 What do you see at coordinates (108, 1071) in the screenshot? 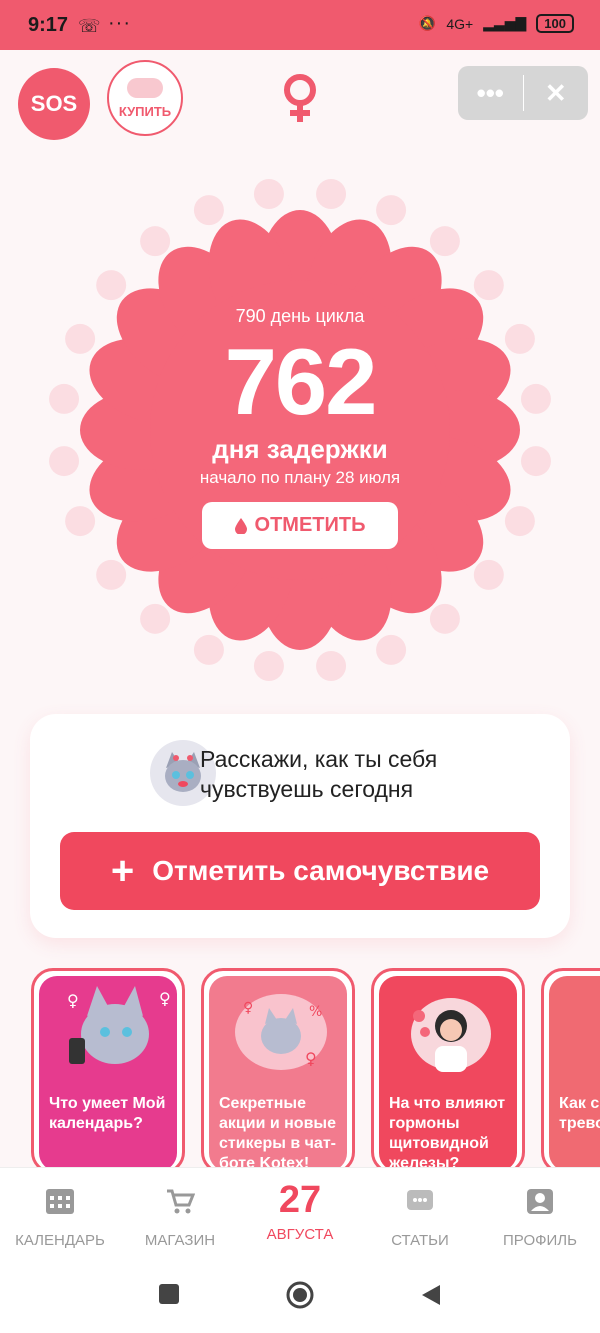
I see `story-background: ♀ ♀ Что умеет Мой календарь?` at bounding box center [108, 1071].